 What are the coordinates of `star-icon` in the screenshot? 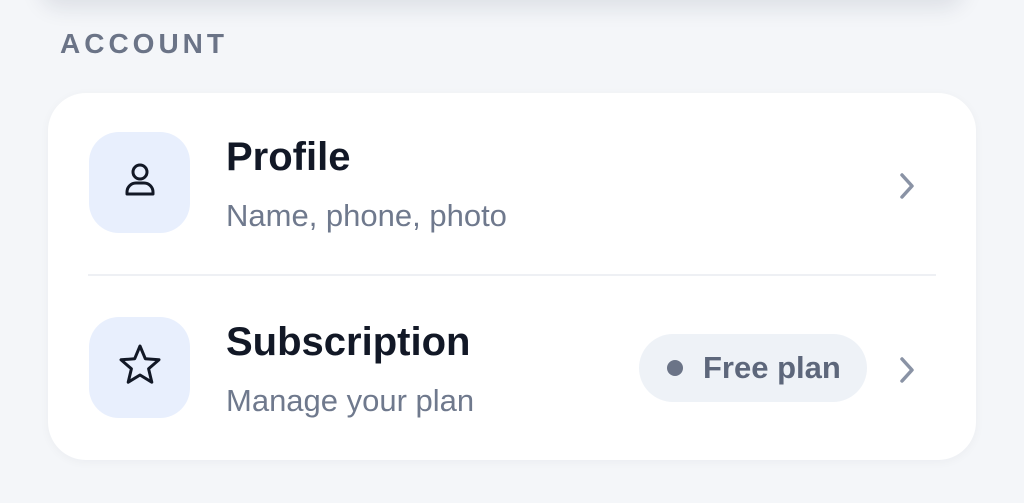 It's located at (140, 367).